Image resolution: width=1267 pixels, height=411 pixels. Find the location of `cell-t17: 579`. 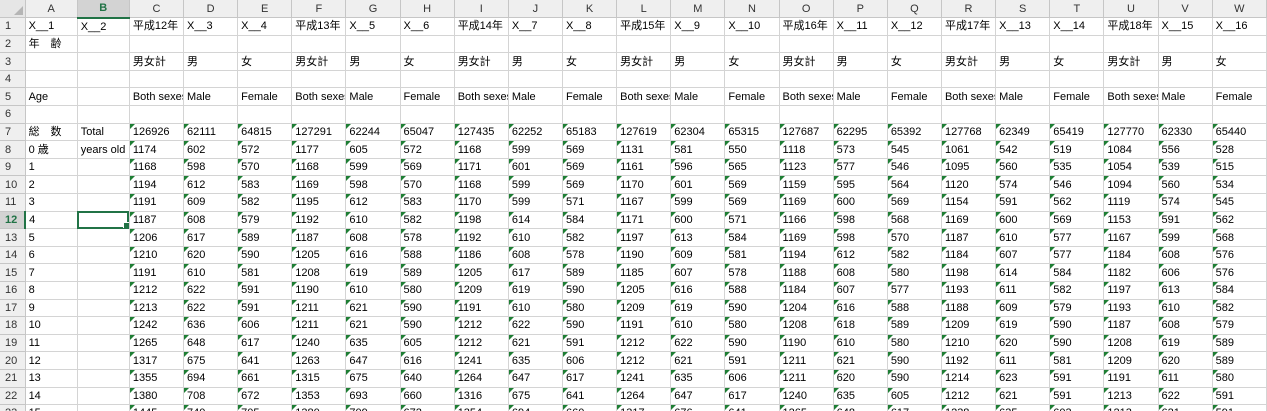

cell-t17: 579 is located at coordinates (1077, 308).